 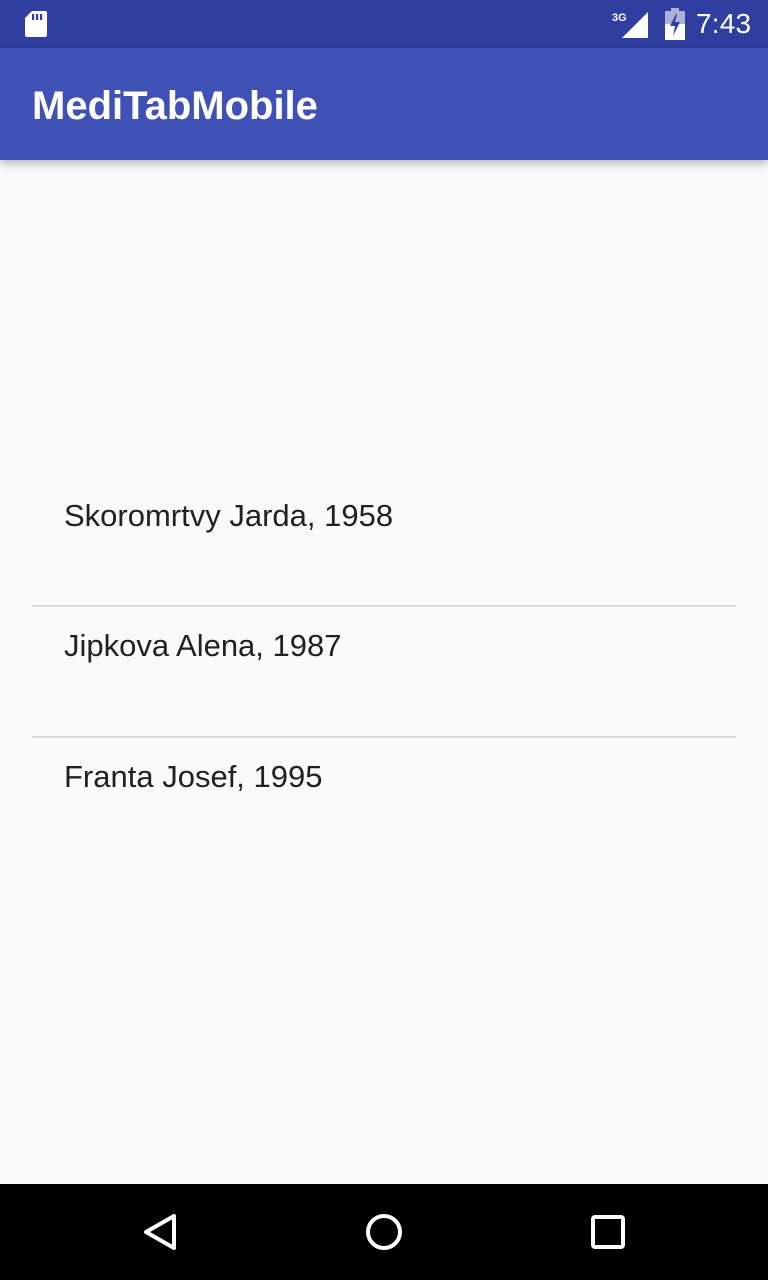 I want to click on navigation-bar, so click(x=384, y=1232).